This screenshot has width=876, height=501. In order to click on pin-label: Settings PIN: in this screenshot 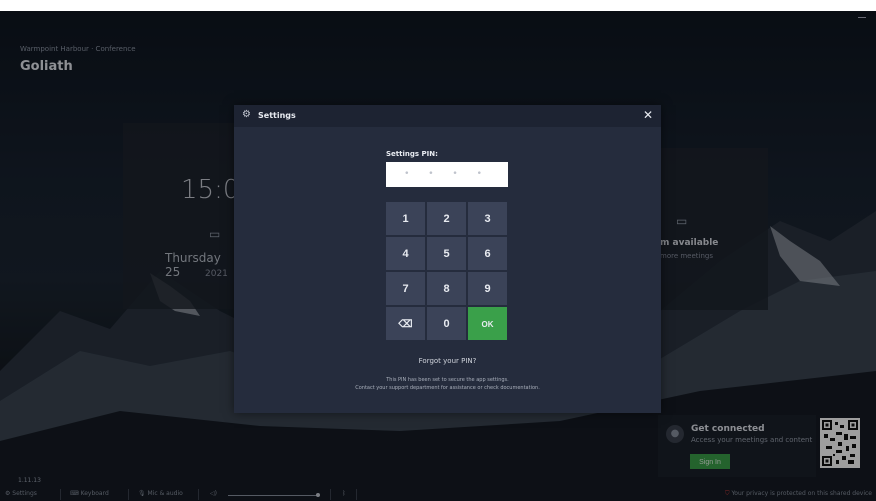, I will do `click(412, 154)`.